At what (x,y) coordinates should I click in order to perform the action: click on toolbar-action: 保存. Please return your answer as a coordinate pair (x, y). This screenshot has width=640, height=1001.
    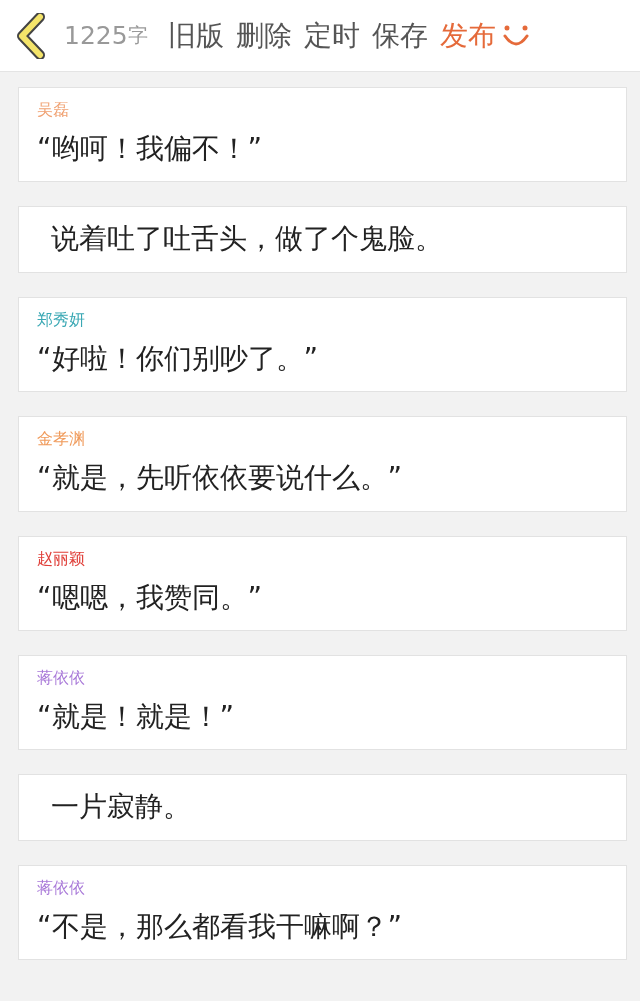
    Looking at the image, I should click on (399, 35).